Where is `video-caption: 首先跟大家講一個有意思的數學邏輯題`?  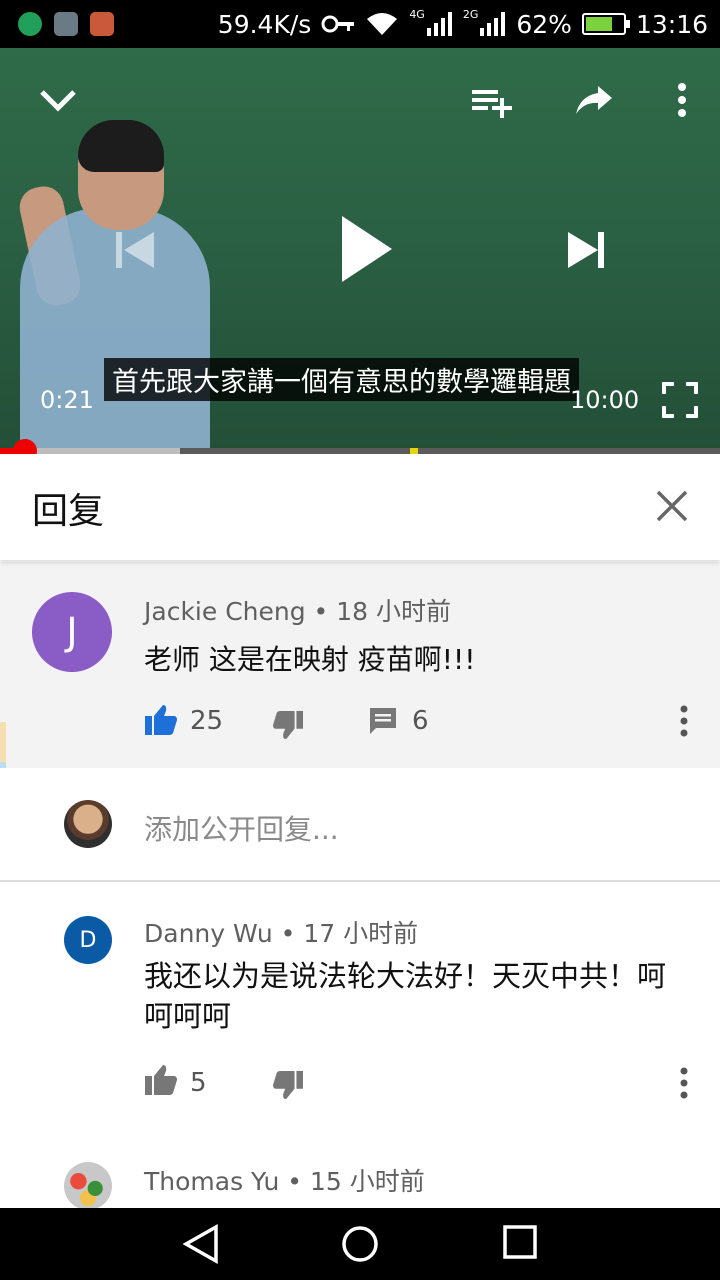
video-caption: 首先跟大家講一個有意思的數學邏輯題 is located at coordinates (341, 379).